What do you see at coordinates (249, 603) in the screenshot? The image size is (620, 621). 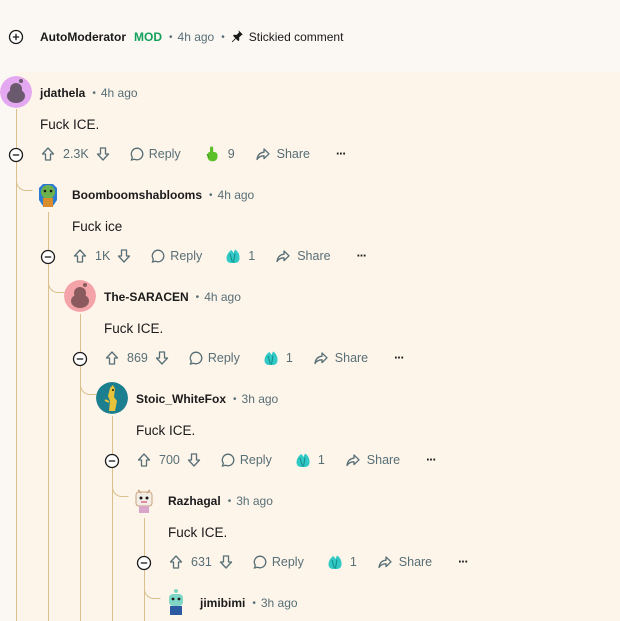 I see `comment-header: jimibimi • 3h ago` at bounding box center [249, 603].